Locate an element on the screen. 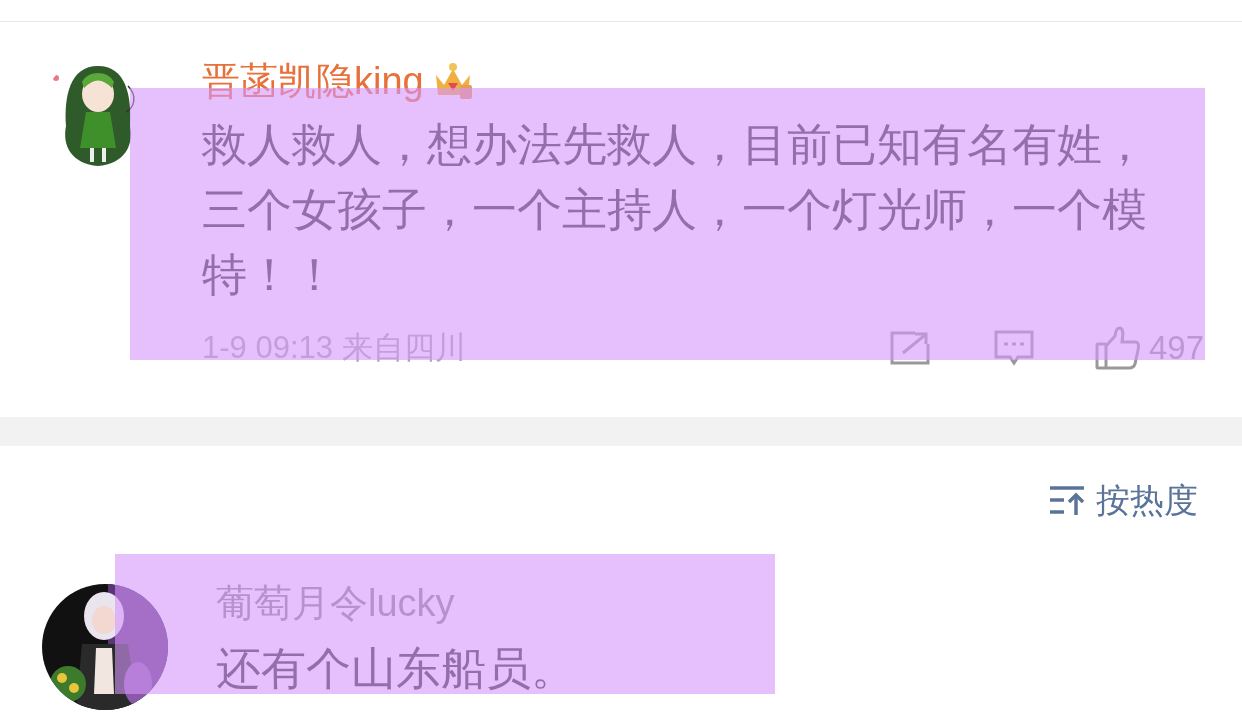 The image size is (1242, 716). thumbs-up-icon is located at coordinates (1117, 347).